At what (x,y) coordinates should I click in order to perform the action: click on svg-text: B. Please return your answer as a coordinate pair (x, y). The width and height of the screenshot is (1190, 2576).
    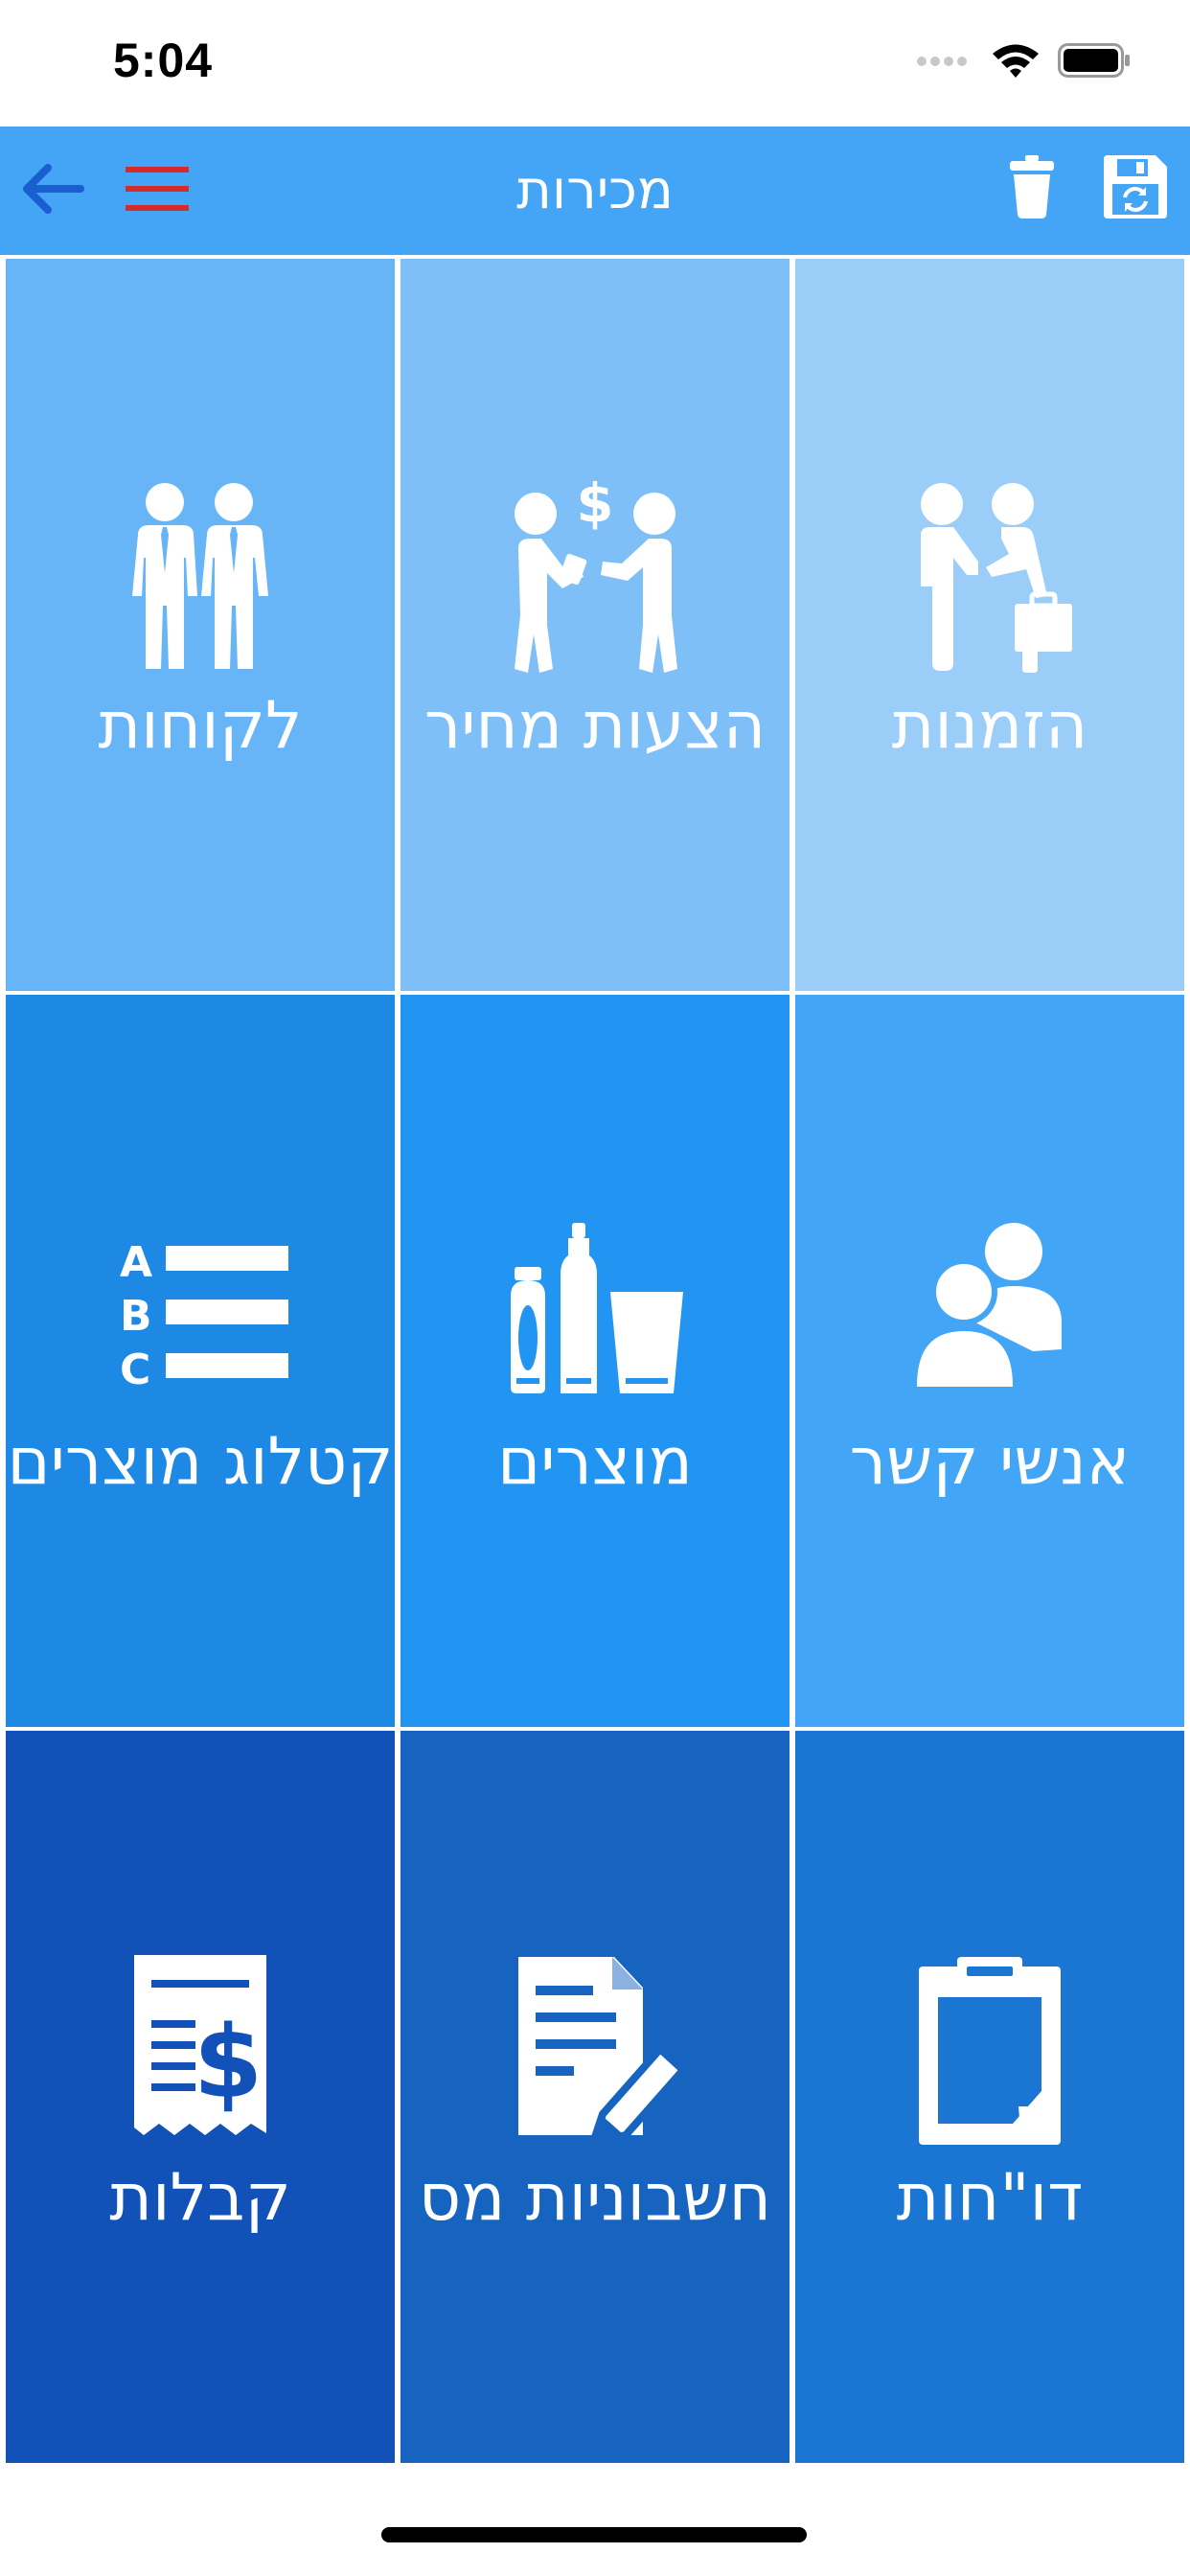
    Looking at the image, I should click on (136, 1316).